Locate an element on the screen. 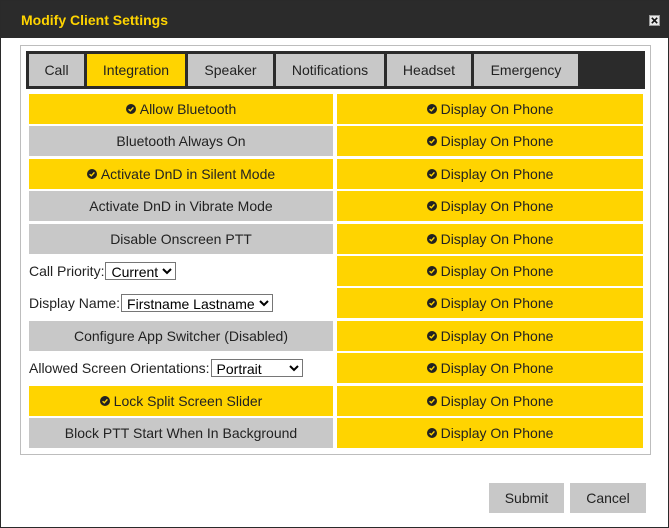 This screenshot has width=669, height=528. call-priority-row: Call Priority: Current is located at coordinates (181, 271).